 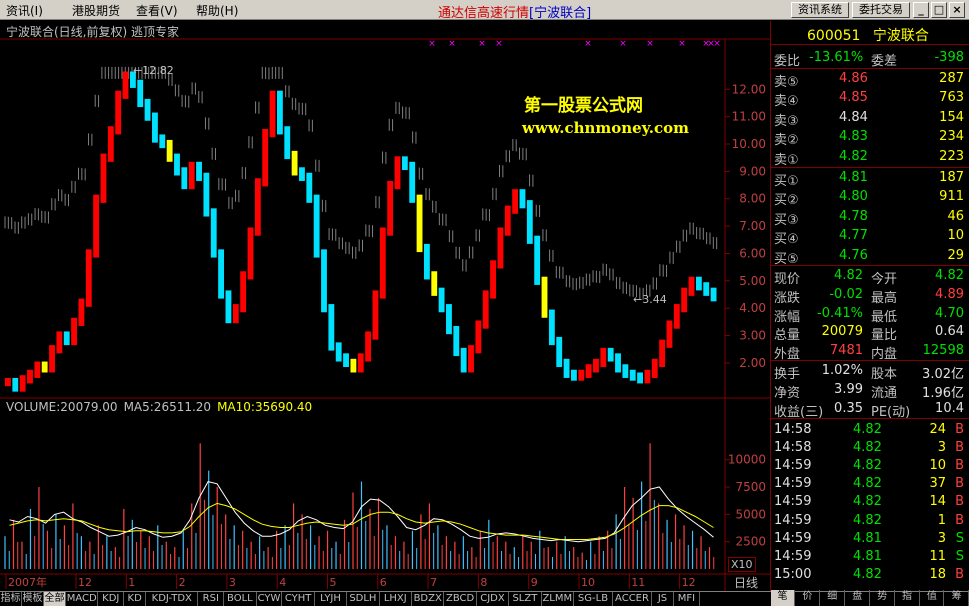 I want to click on bid-row: 买② 4.80 911, so click(x=869, y=198).